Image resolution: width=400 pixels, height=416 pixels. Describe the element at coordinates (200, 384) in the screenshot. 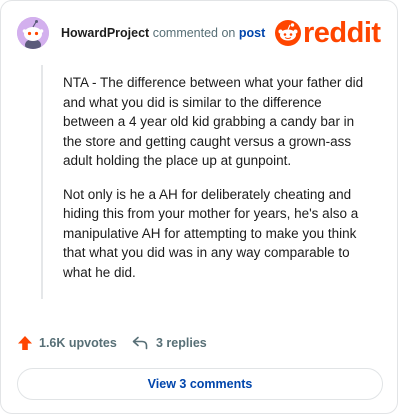

I see `view-comments-button: View 3 comments` at that location.